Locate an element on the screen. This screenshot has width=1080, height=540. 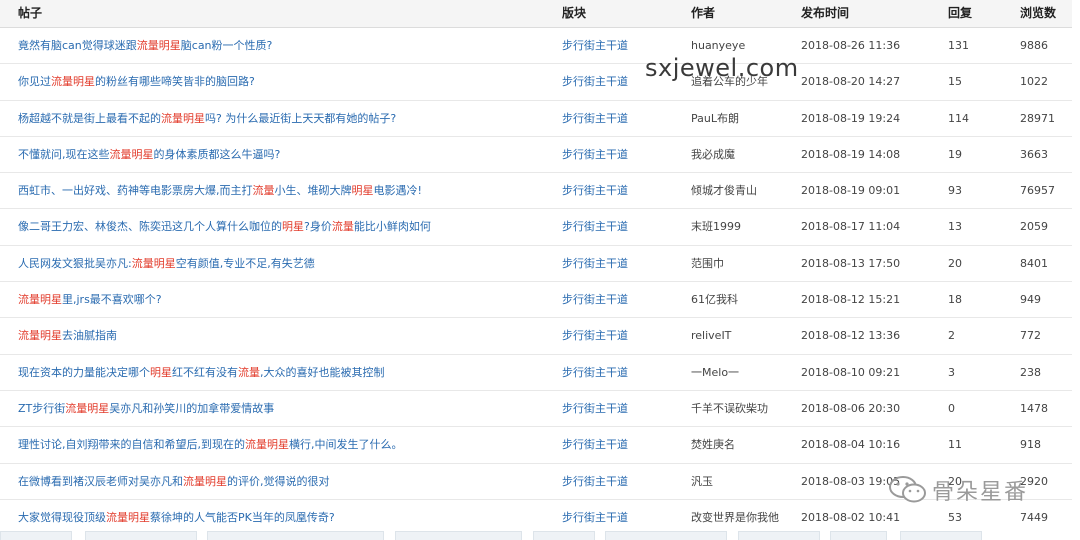
thread-title-link: 大家觉得现役顶级流量明星蔡徐坤的人气能否PK当年的凤凰传奇? is located at coordinates (176, 517).